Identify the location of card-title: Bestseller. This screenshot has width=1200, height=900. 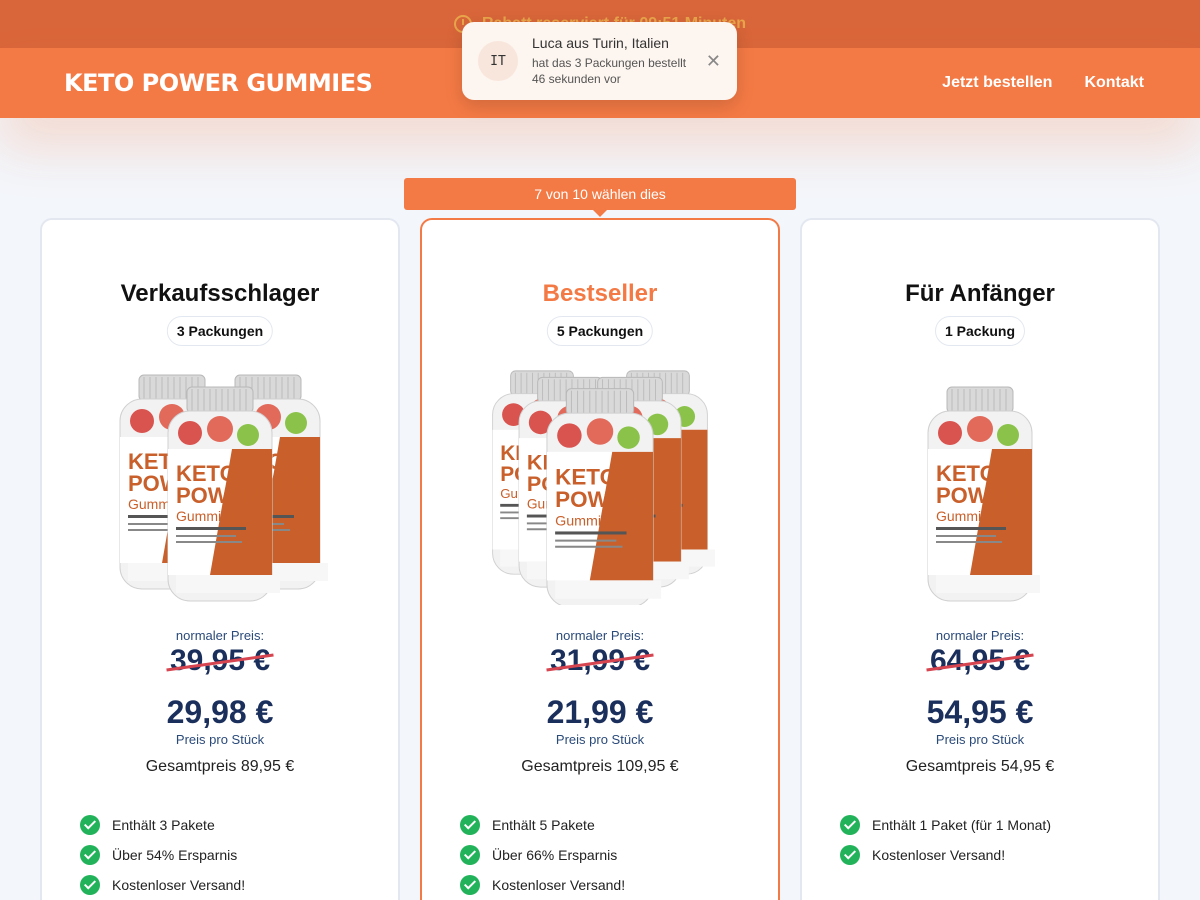
(600, 293).